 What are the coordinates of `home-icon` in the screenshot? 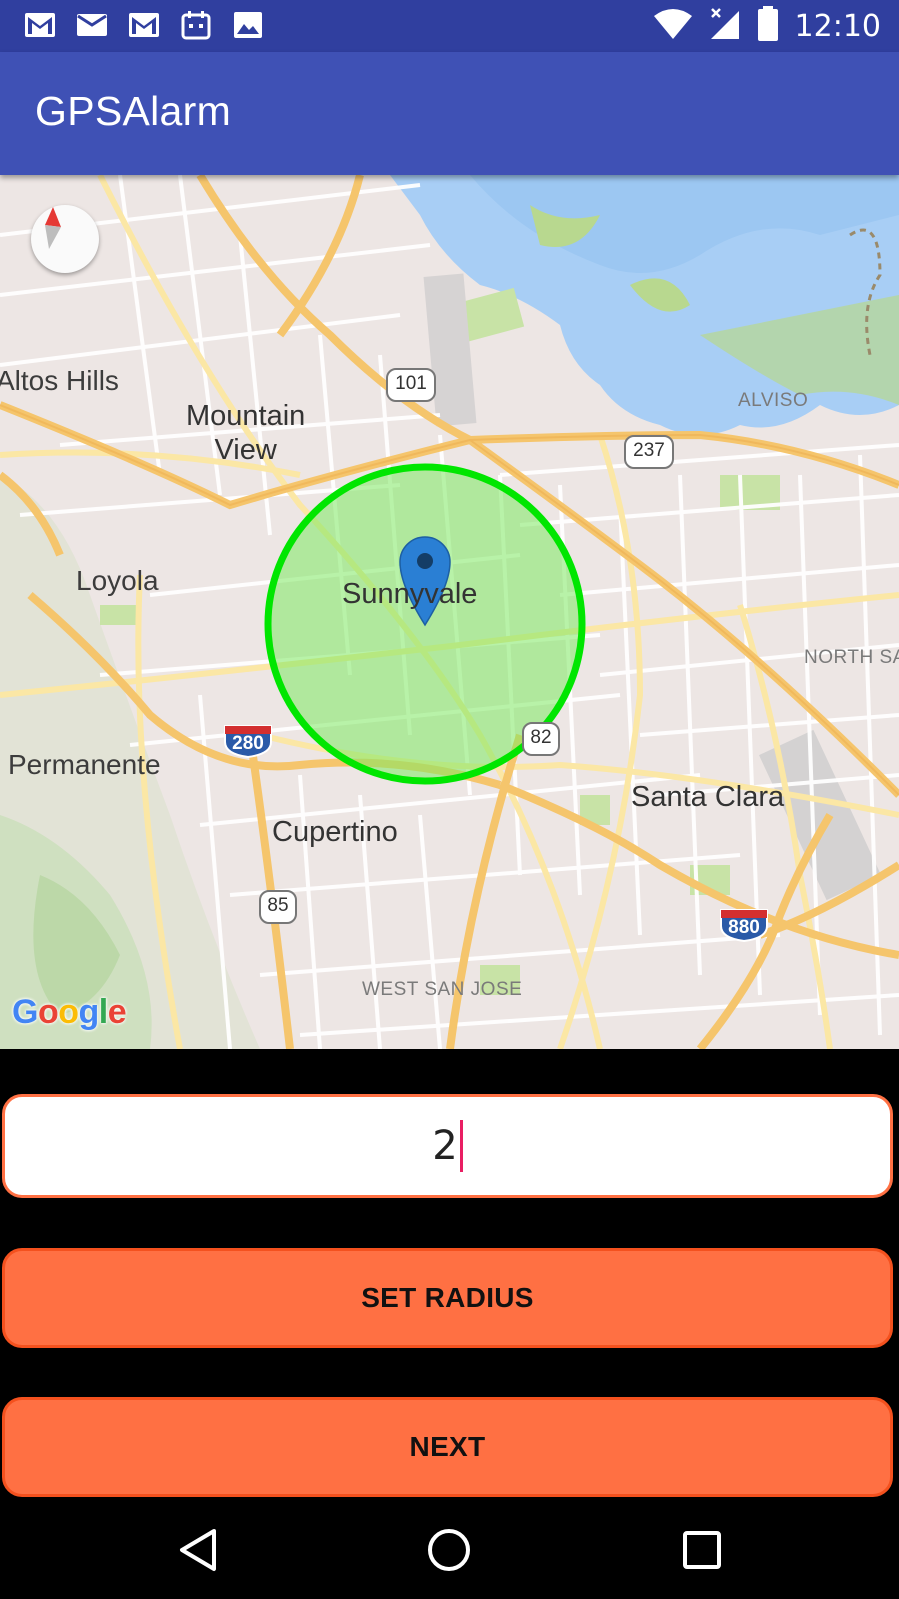 It's located at (449, 1550).